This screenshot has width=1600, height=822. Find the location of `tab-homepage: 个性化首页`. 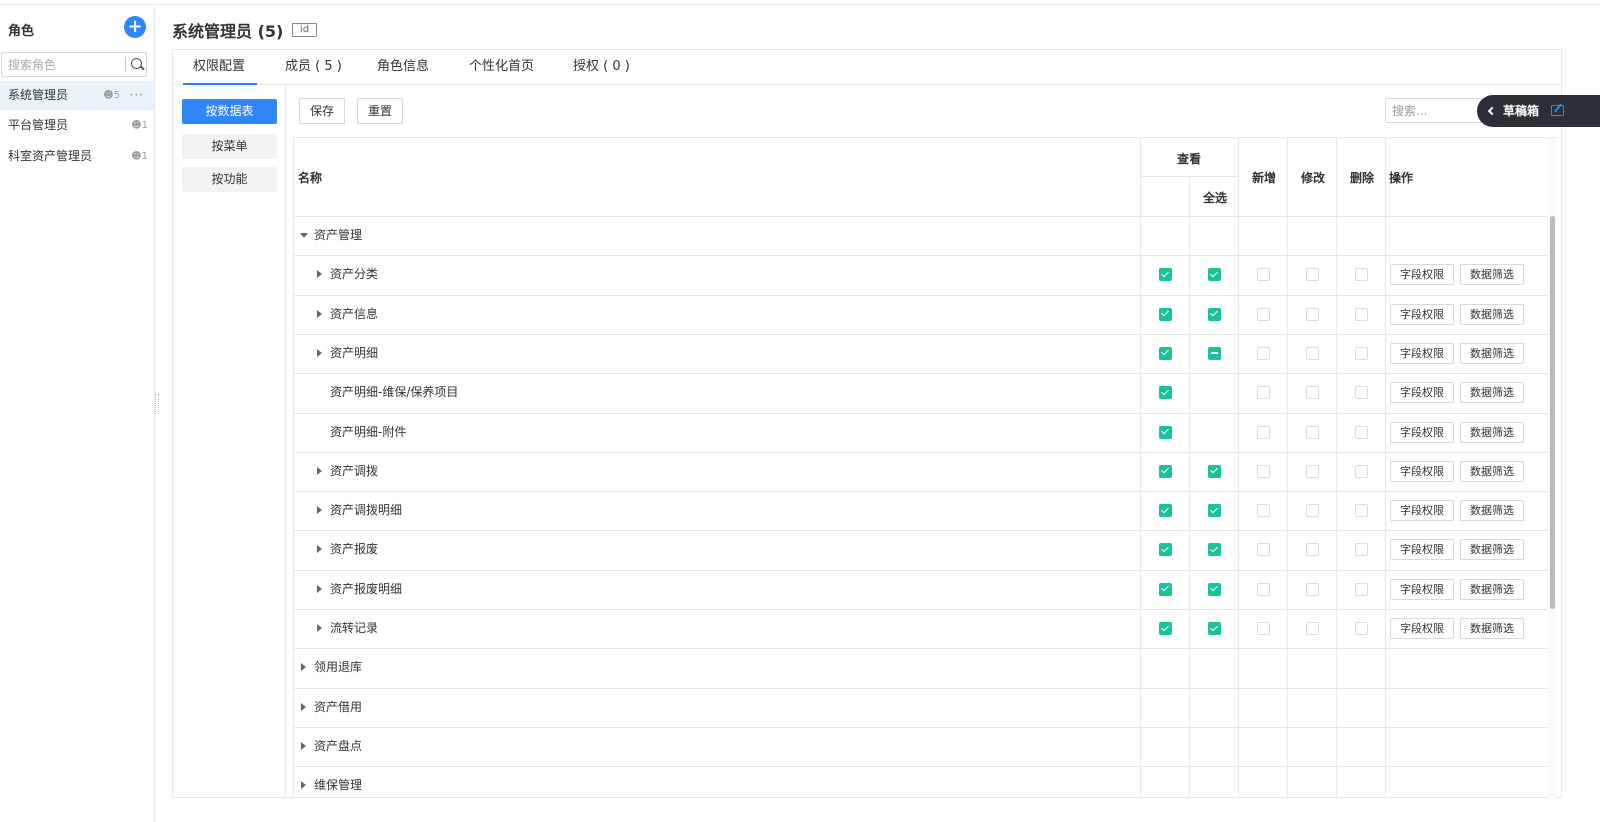

tab-homepage: 个性化首页 is located at coordinates (501, 67).